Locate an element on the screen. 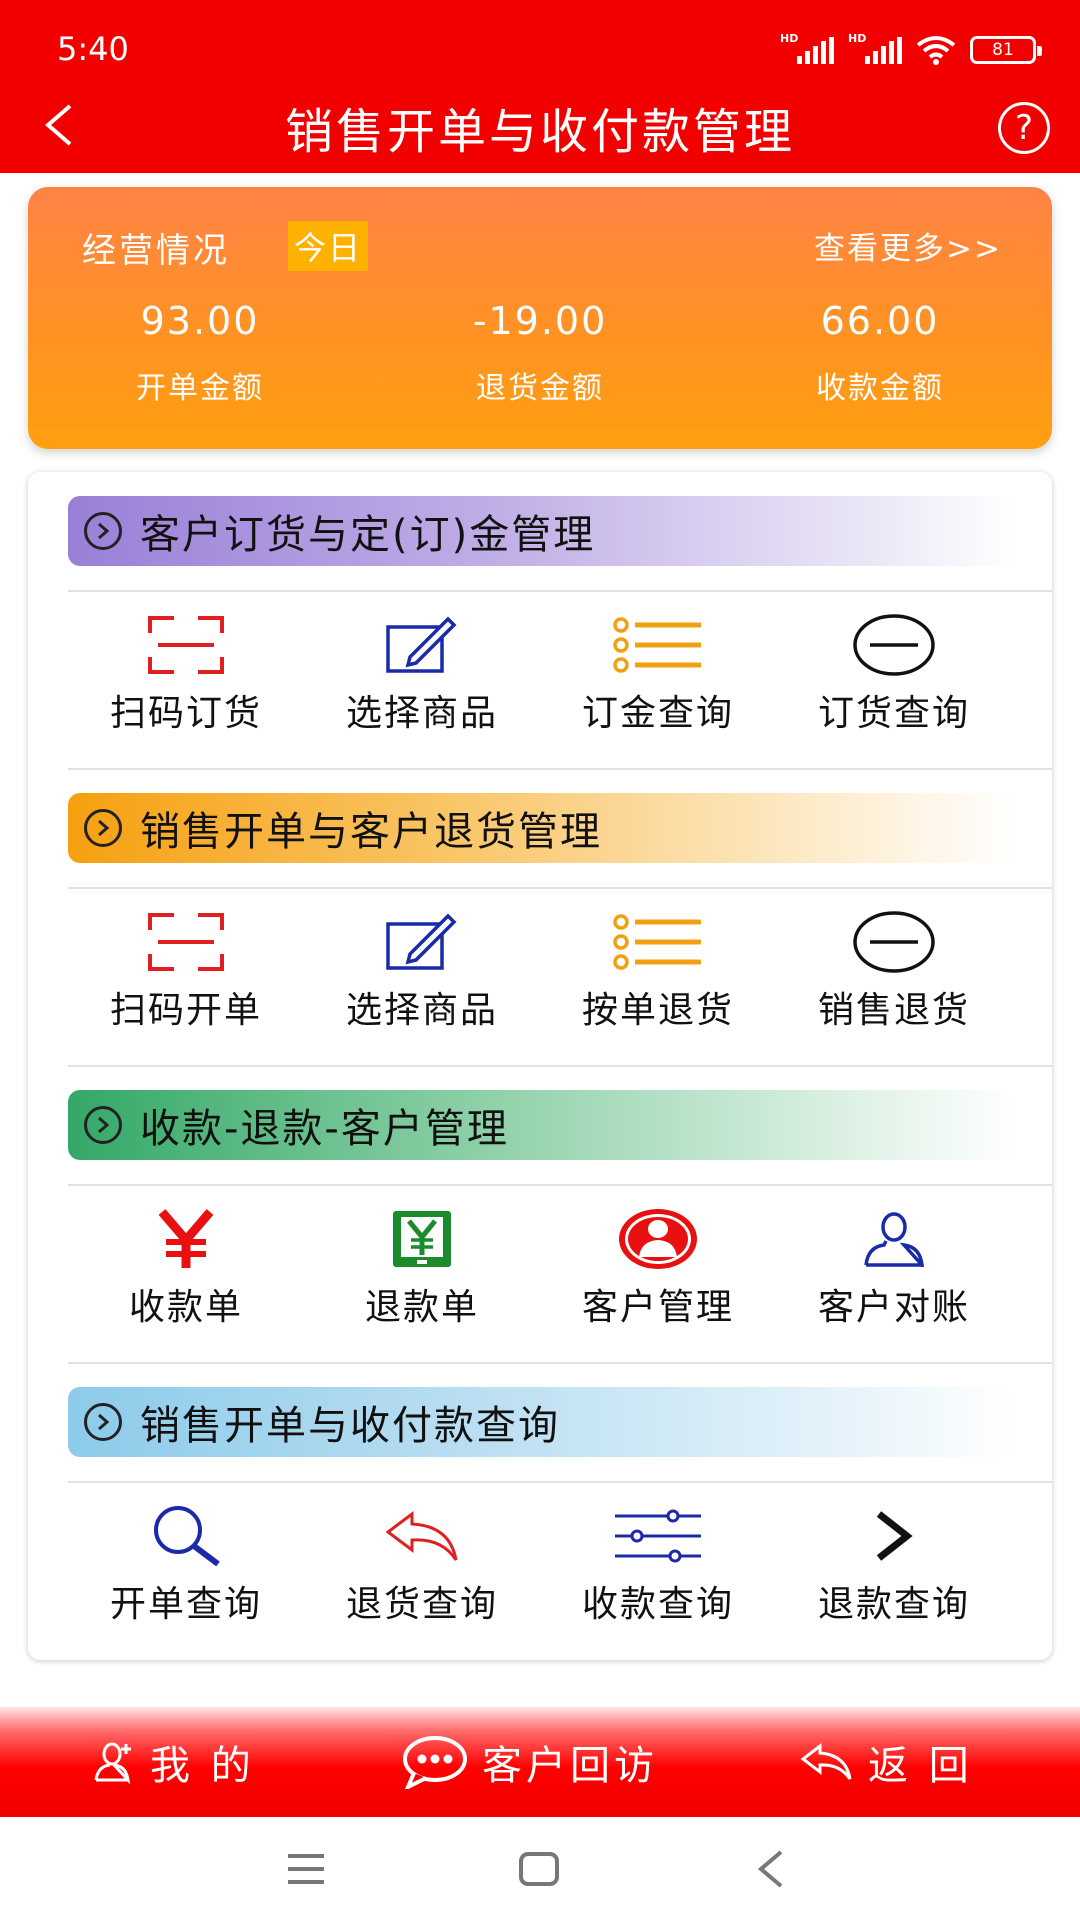 This screenshot has width=1080, height=1920. top-bar: 5:40 HD HD 81 销售开单与收付款管理 ? is located at coordinates (540, 86).